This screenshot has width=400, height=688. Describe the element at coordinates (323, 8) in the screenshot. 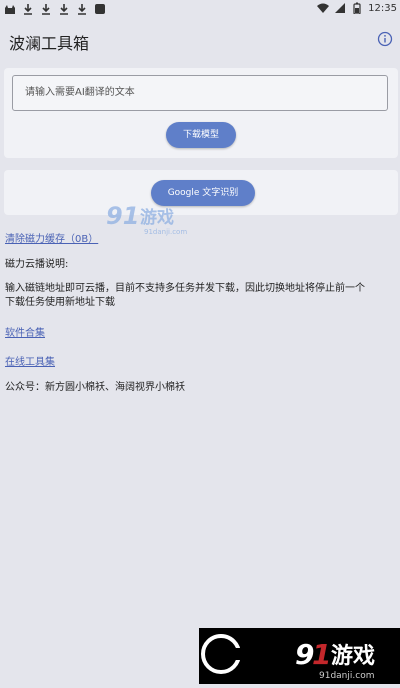

I see `wifi-icon` at that location.